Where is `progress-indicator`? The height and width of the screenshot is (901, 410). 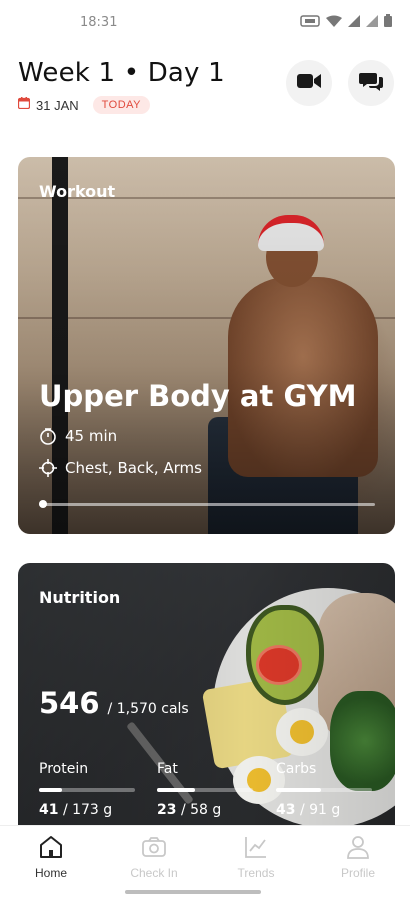
progress-indicator is located at coordinates (43, 504).